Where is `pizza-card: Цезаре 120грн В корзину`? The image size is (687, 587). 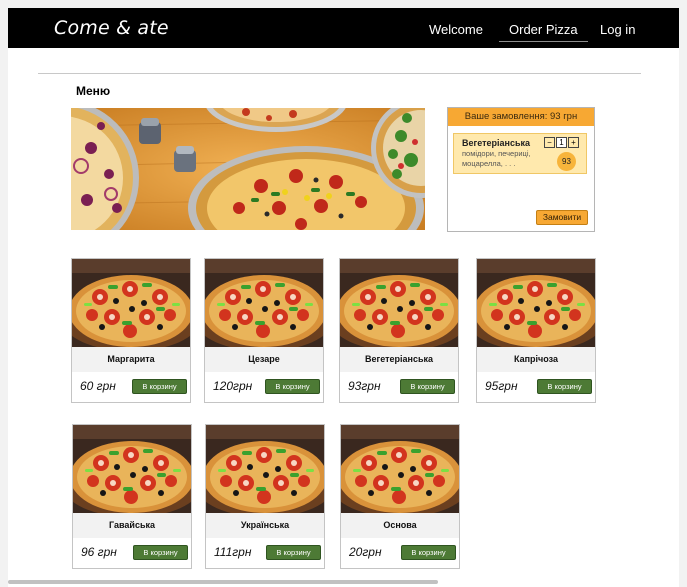 pizza-card: Цезаре 120грн В корзину is located at coordinates (264, 330).